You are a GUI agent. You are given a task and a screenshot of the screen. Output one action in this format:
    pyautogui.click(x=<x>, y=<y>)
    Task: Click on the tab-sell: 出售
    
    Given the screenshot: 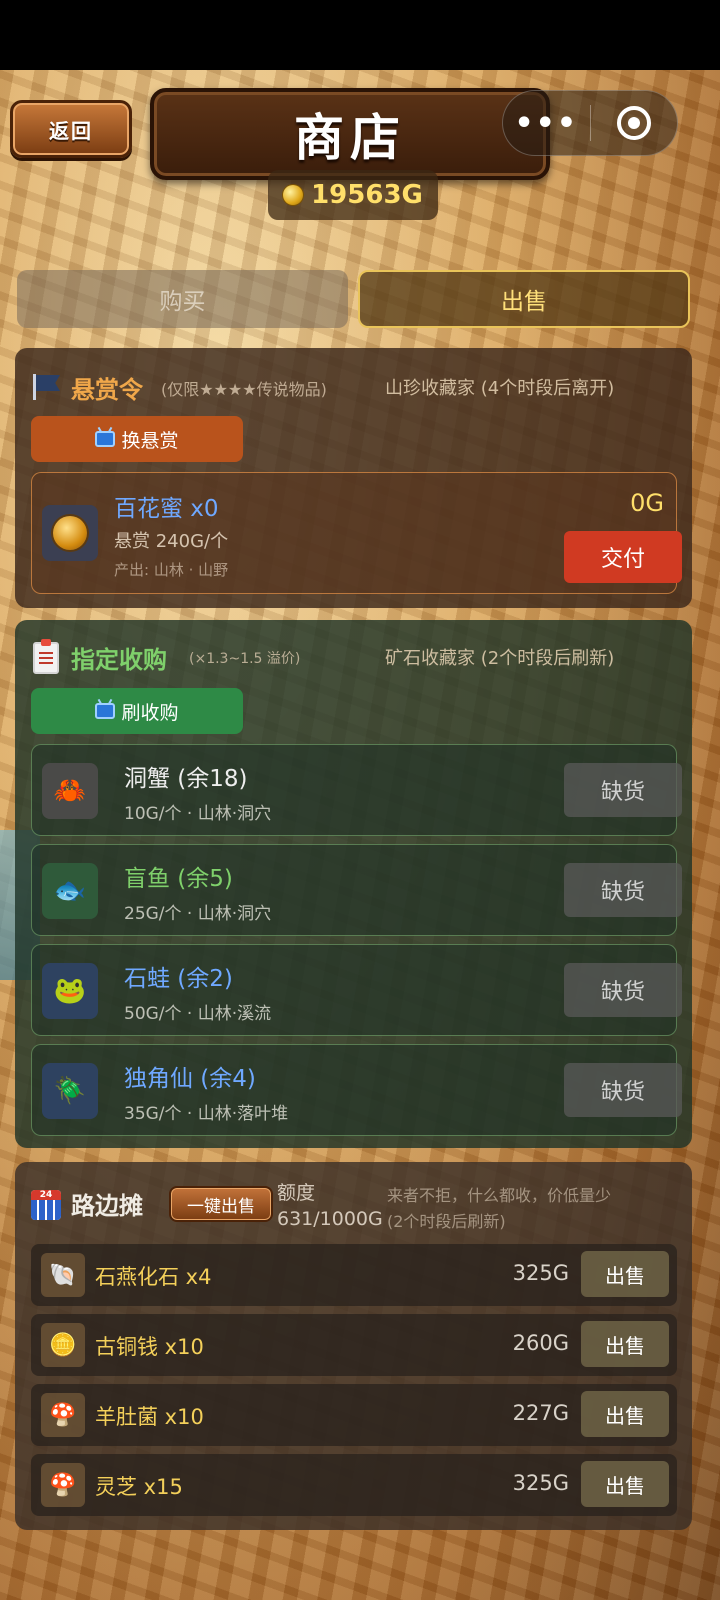 What is the action you would take?
    pyautogui.click(x=524, y=299)
    